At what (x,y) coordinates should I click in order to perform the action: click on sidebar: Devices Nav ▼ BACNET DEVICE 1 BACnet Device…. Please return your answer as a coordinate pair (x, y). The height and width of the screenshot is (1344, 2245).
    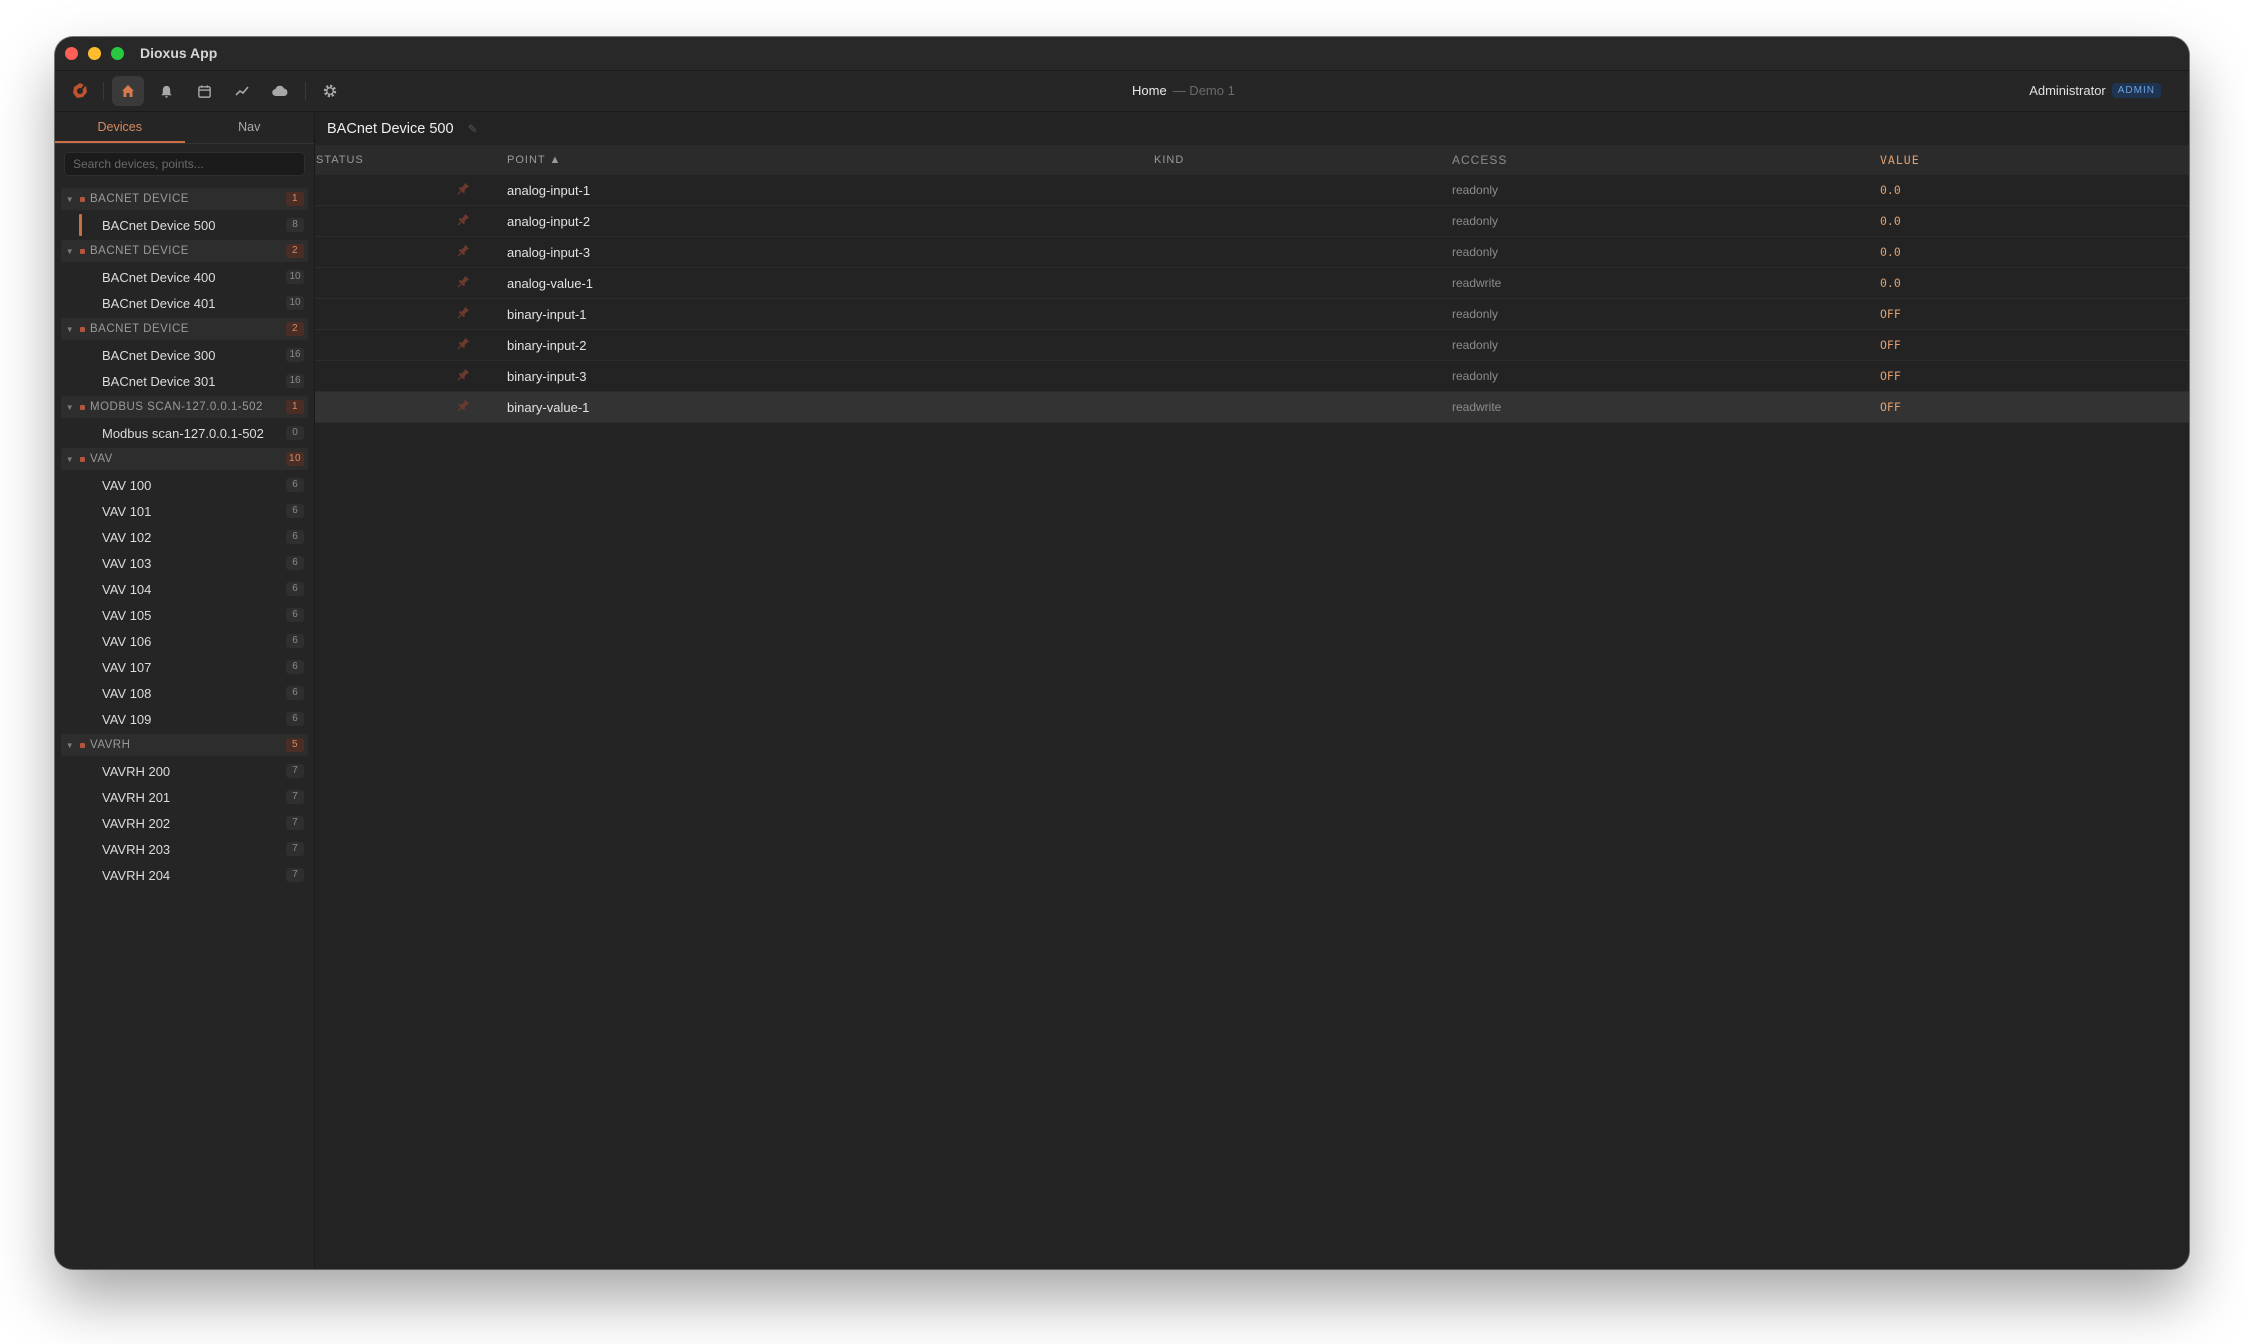
    Looking at the image, I should click on (185, 690).